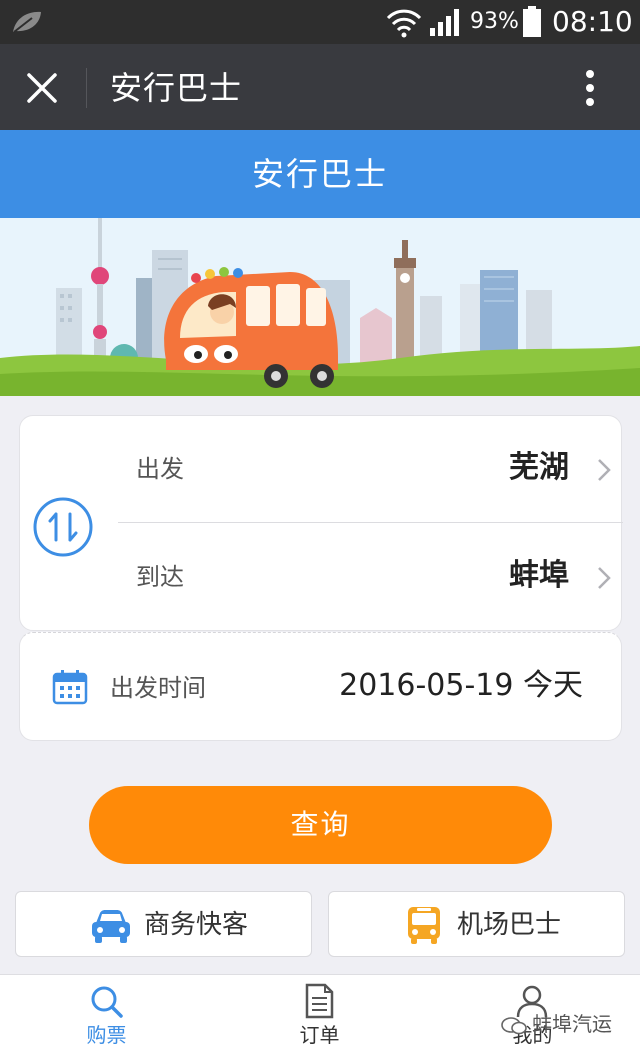  I want to click on watermark-text: 蚌埠汽运, so click(572, 1024).